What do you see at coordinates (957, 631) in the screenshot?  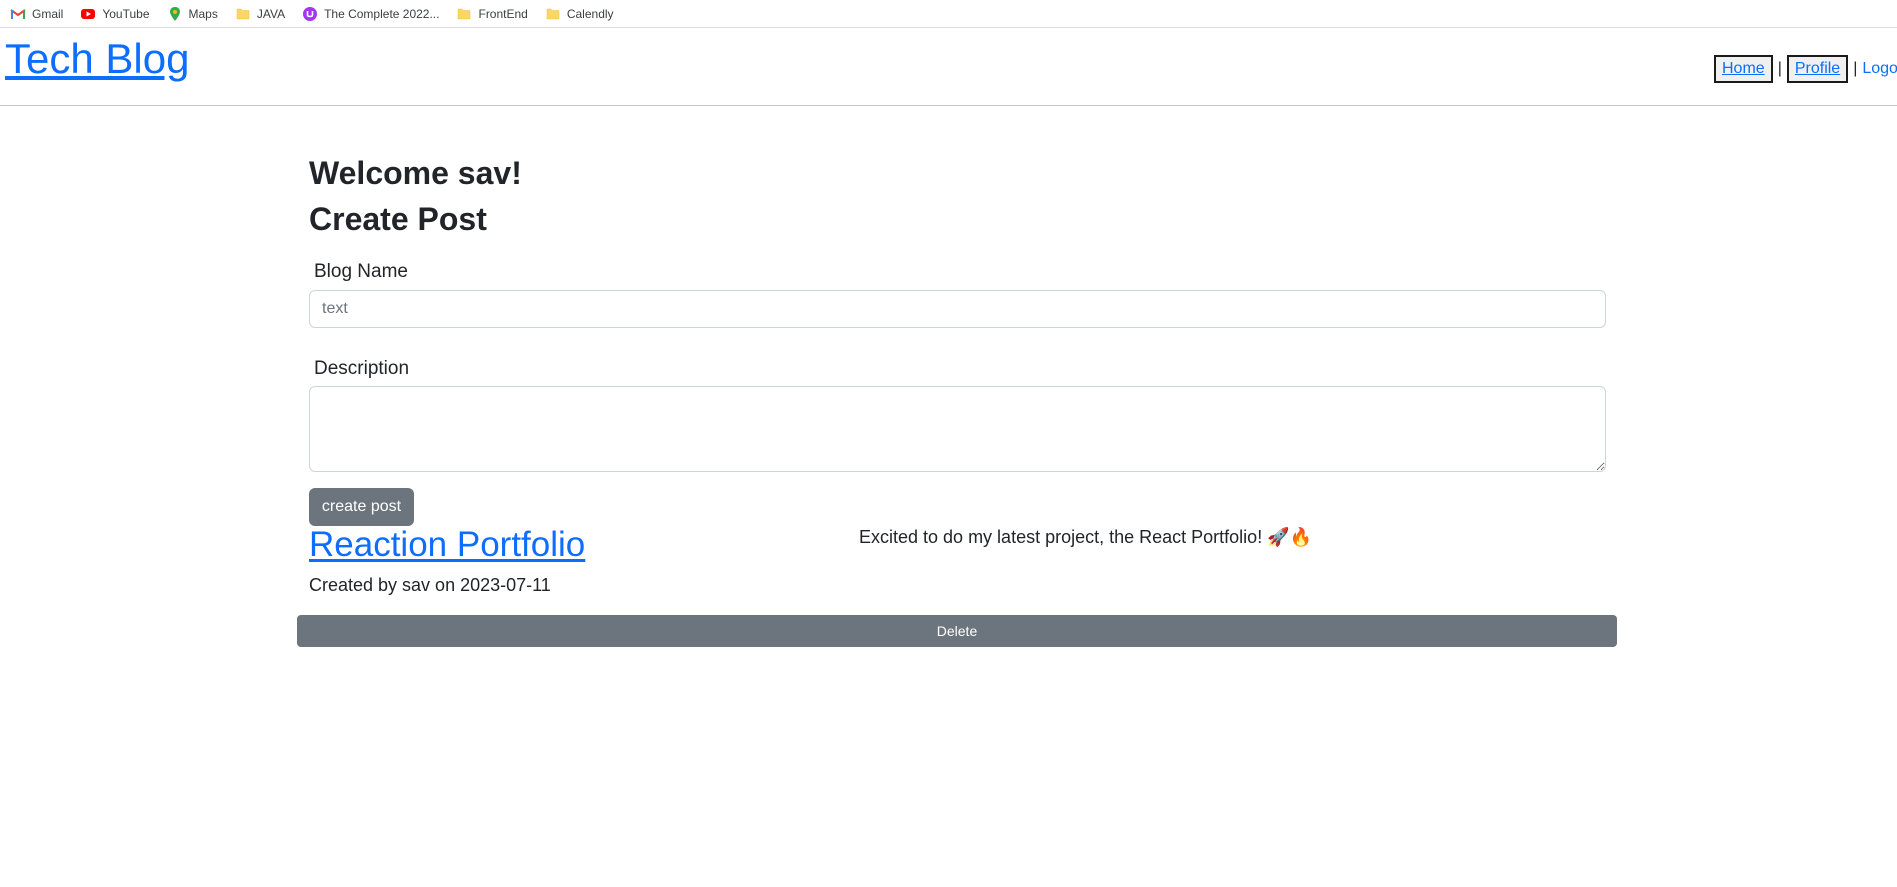 I see `delete-post-button: Delete` at bounding box center [957, 631].